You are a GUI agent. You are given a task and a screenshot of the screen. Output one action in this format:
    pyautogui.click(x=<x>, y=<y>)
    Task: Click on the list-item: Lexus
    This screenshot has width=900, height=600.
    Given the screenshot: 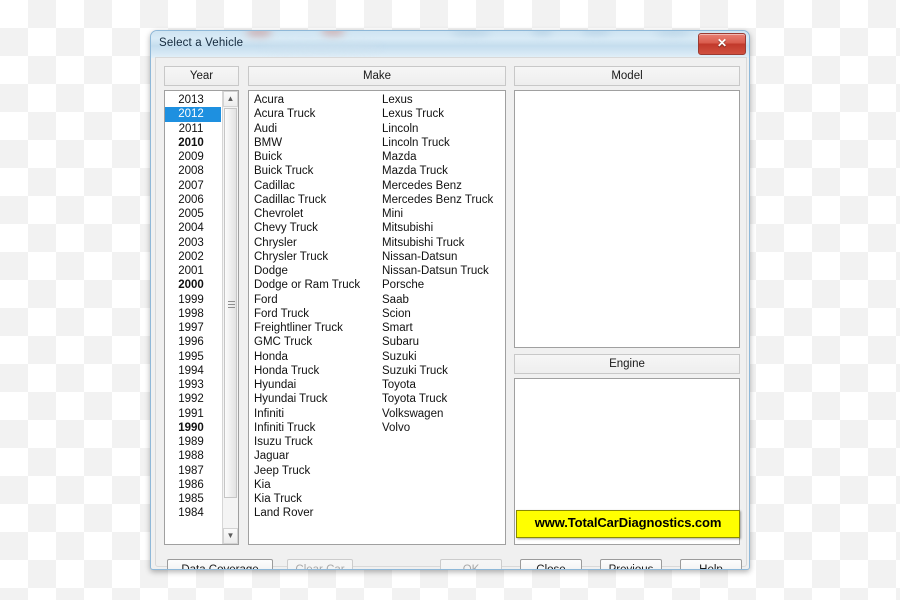 What is the action you would take?
    pyautogui.click(x=441, y=100)
    